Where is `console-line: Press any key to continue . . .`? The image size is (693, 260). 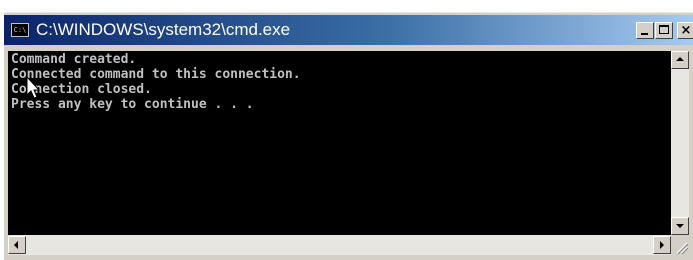
console-line: Press any key to continue . . . is located at coordinates (132, 104).